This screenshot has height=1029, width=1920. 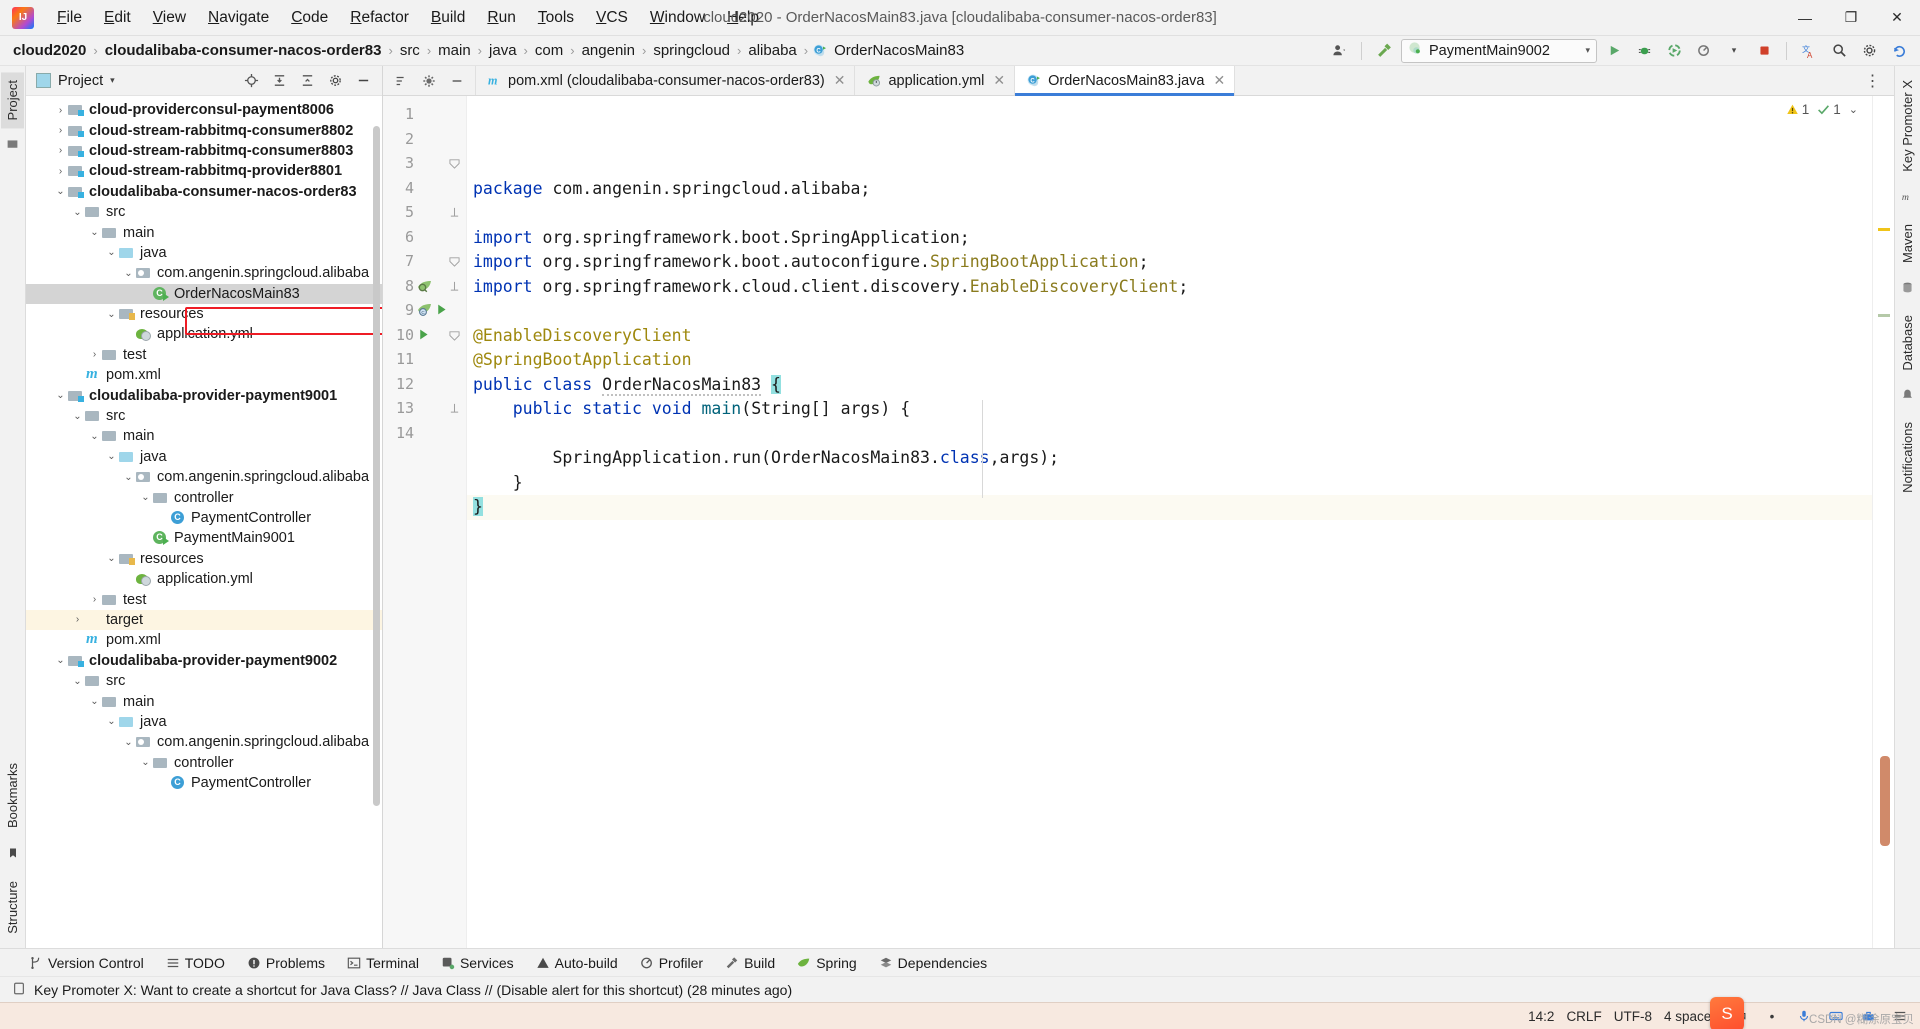 I want to click on breadcrumb-item-main: main, so click(x=454, y=50).